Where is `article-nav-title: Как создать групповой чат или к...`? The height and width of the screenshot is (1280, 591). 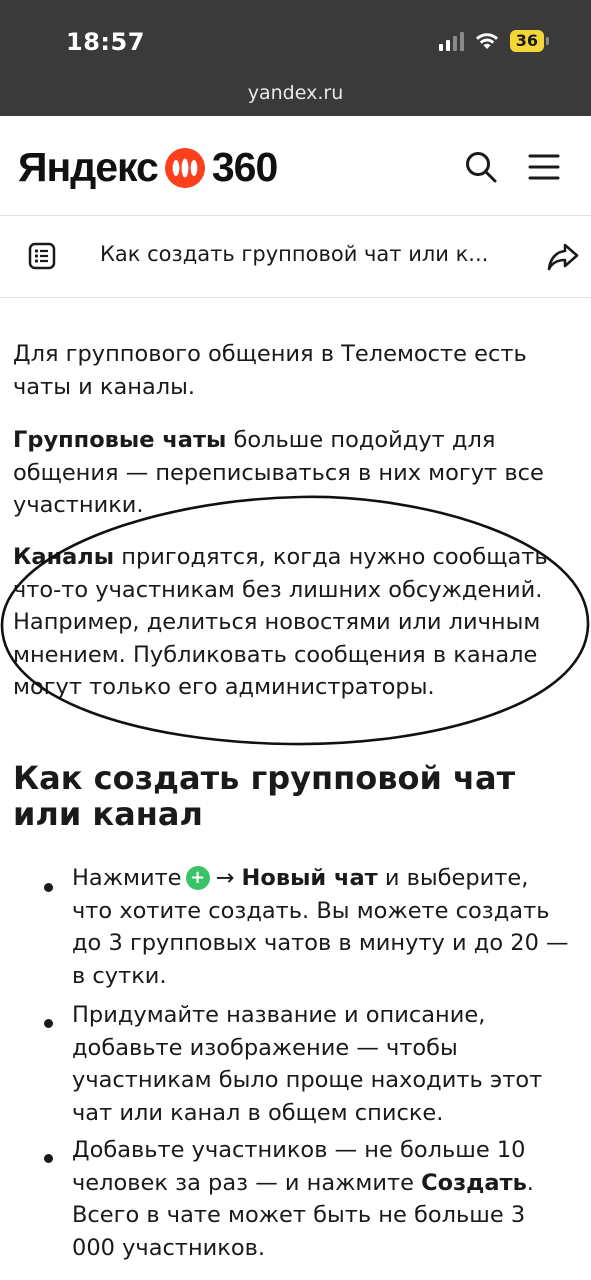 article-nav-title: Как создать групповой чат или к... is located at coordinates (294, 254).